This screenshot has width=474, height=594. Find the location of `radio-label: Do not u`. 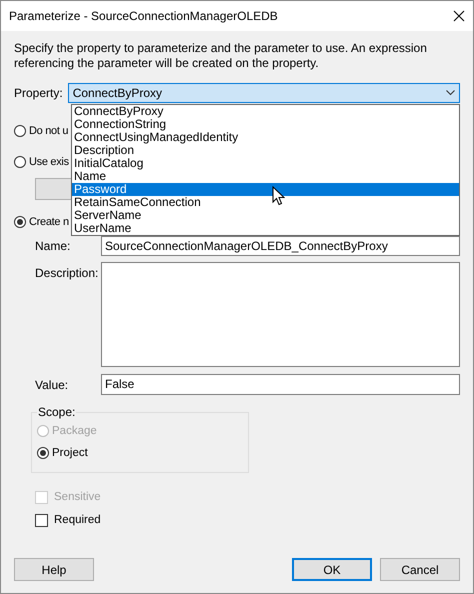

radio-label: Do not u is located at coordinates (48, 131).